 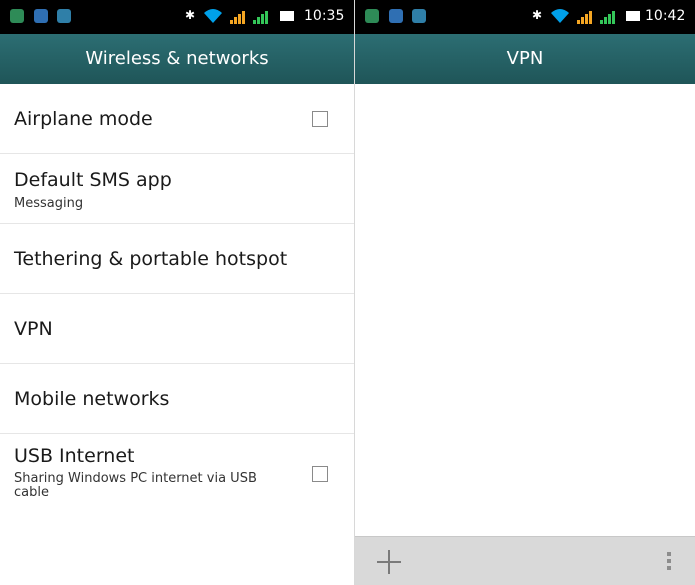 I want to click on item-title: Tethering & portable hotspot, so click(x=151, y=259).